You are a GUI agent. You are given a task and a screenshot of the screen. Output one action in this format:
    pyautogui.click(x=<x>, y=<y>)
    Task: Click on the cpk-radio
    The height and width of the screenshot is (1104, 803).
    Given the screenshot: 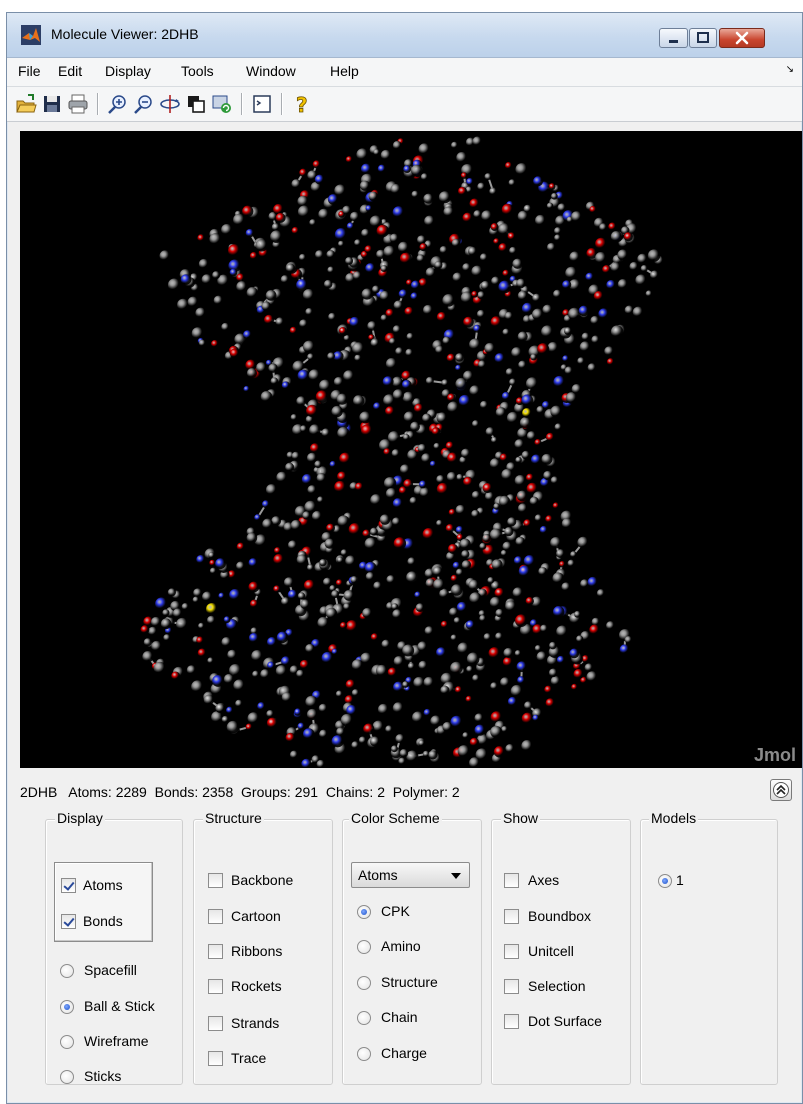 What is the action you would take?
    pyautogui.click(x=364, y=912)
    